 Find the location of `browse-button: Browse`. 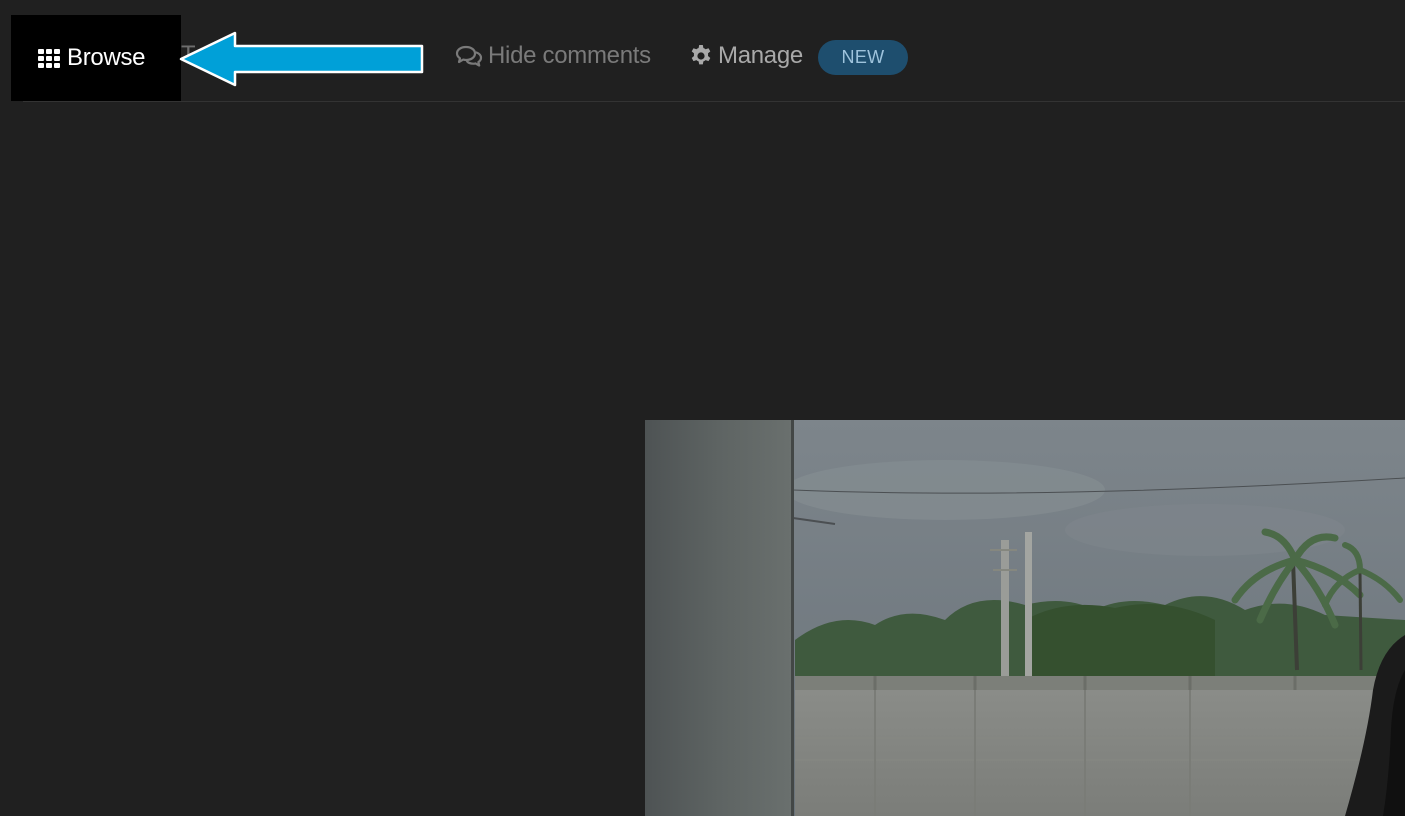

browse-button: Browse is located at coordinates (96, 58).